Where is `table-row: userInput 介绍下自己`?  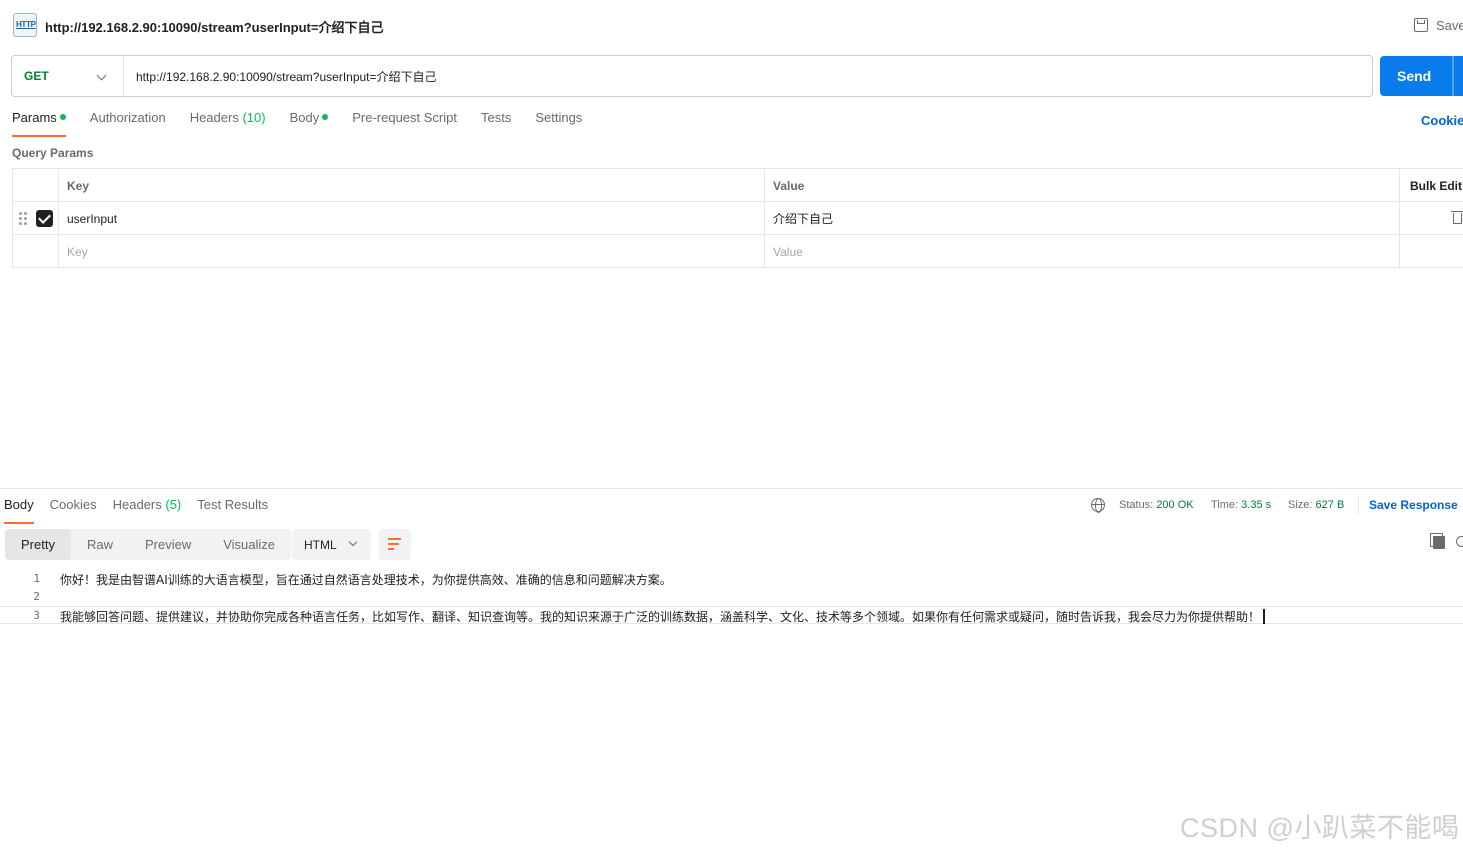 table-row: userInput 介绍下自己 is located at coordinates (737, 218).